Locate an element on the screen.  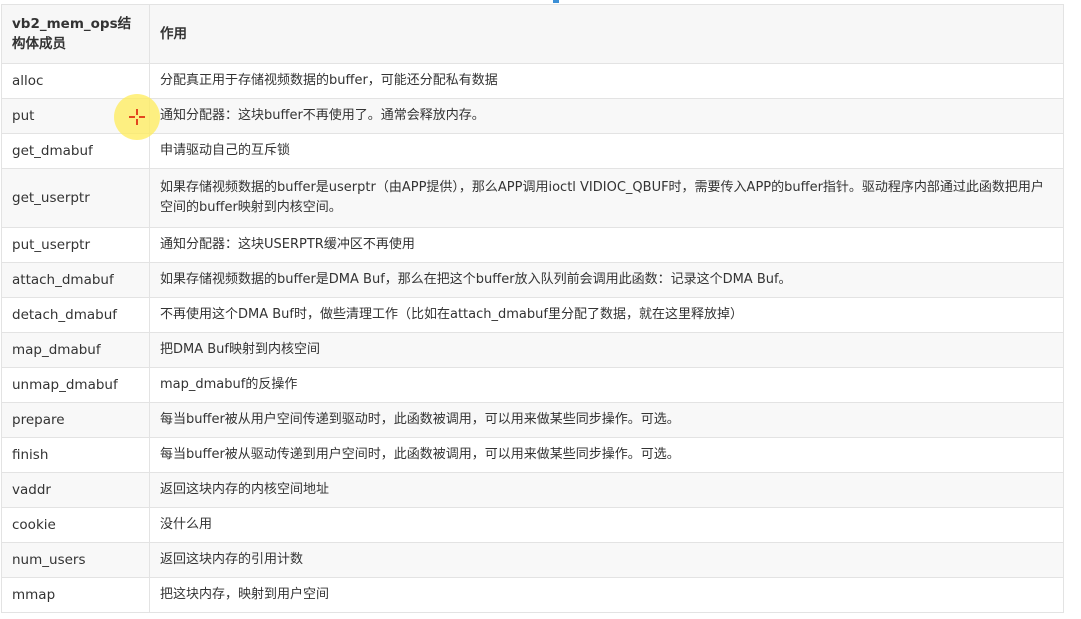
table-row: map_dmabuf 把DMA Buf映射到内核空间 is located at coordinates (532, 350).